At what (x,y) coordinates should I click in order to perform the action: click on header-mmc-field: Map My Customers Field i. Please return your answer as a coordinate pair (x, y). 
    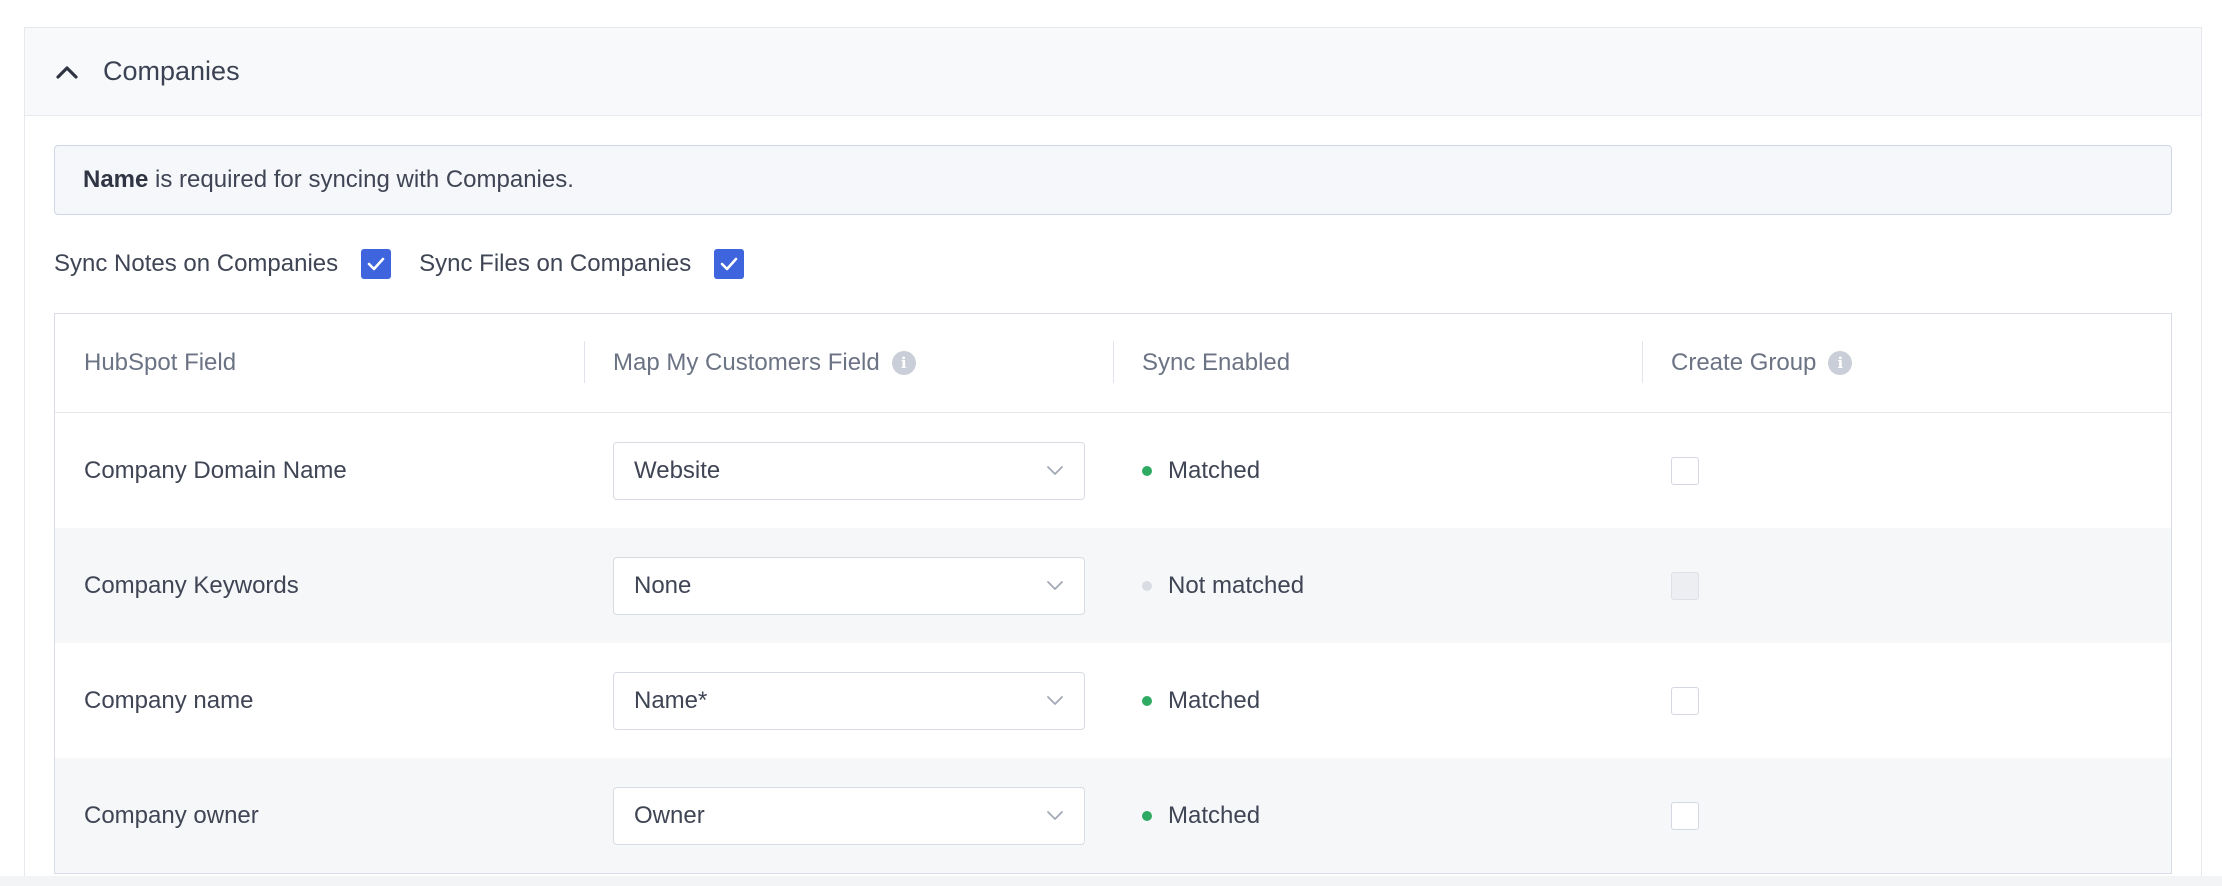
    Looking at the image, I should click on (848, 363).